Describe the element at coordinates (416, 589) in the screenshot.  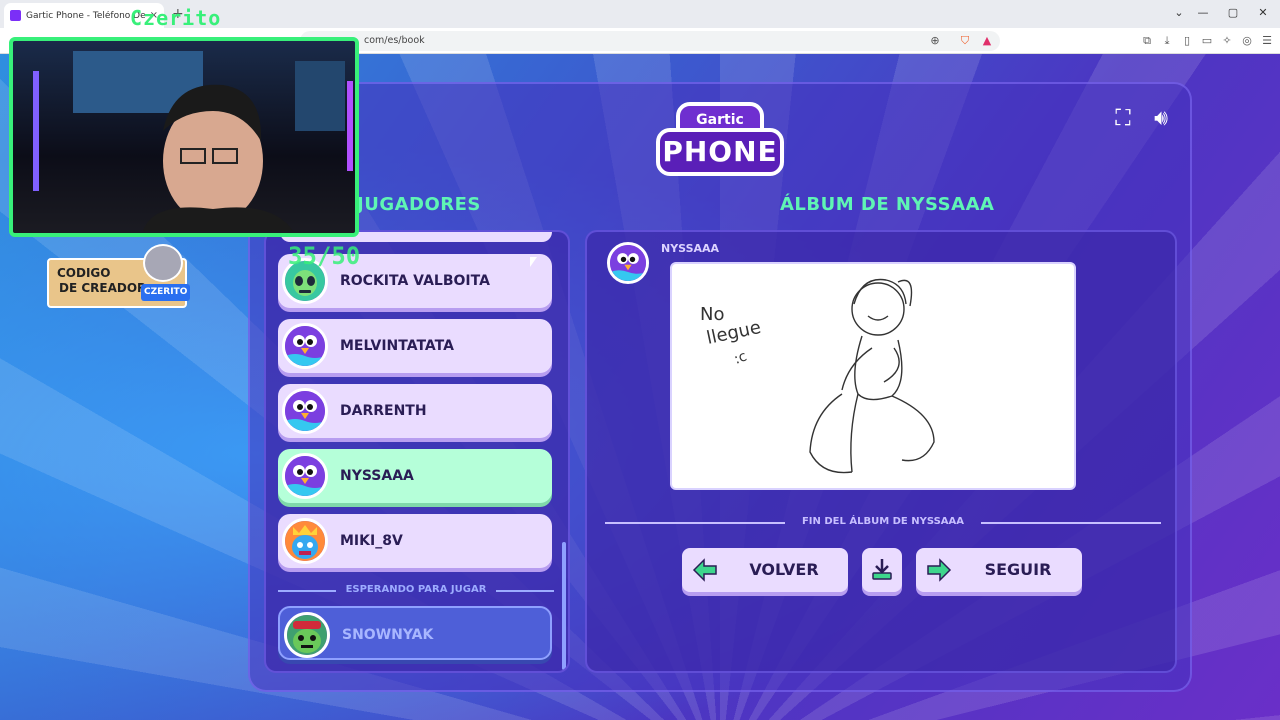
I see `waiting-label: ESPERANDO PARA JUGAR` at that location.